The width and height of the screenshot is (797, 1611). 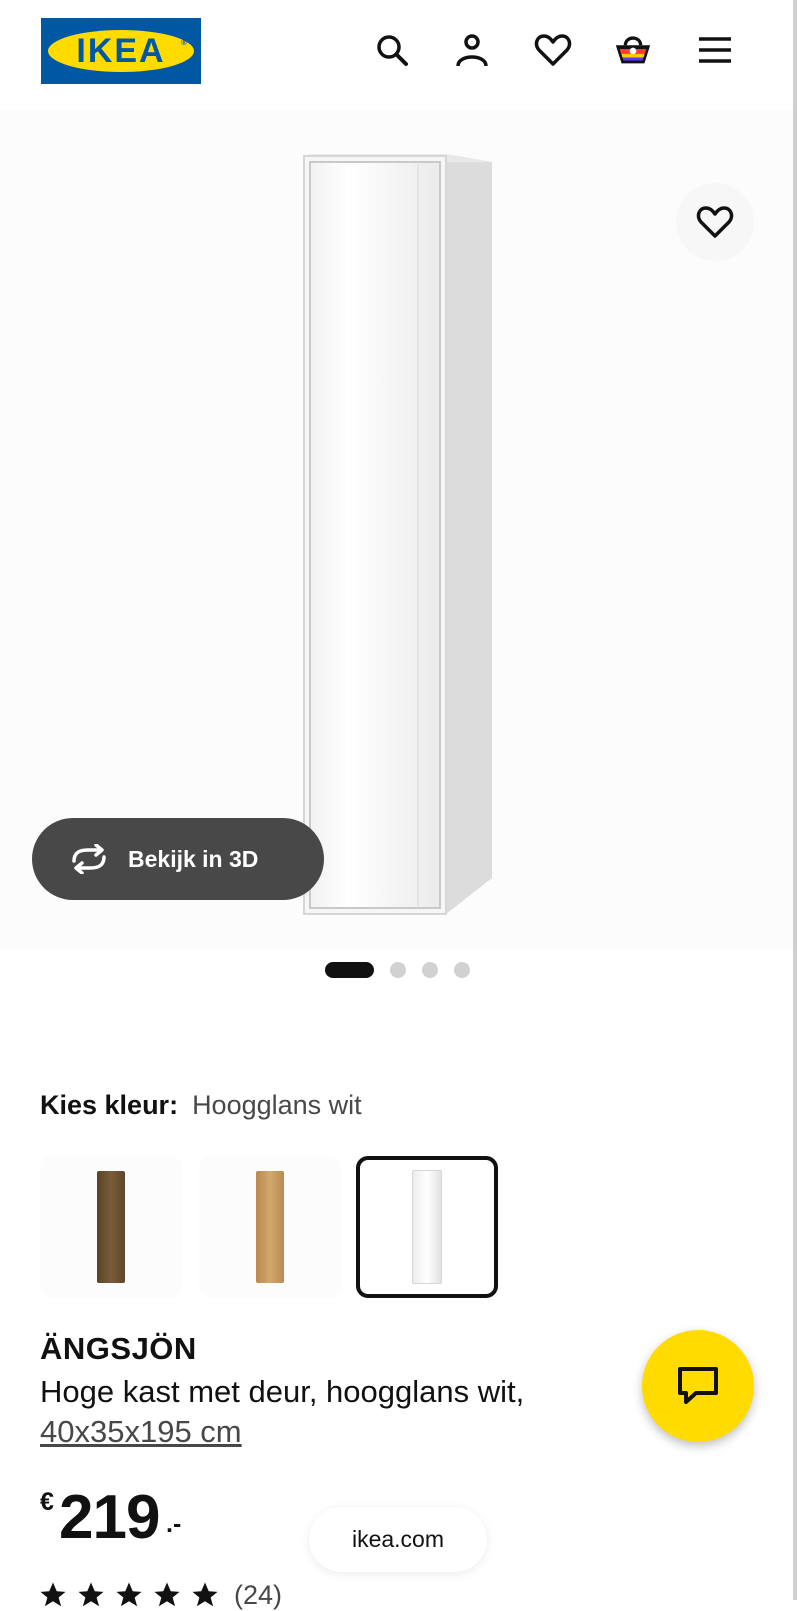 I want to click on selected-color-name: Hoogglans wit, so click(x=277, y=1105).